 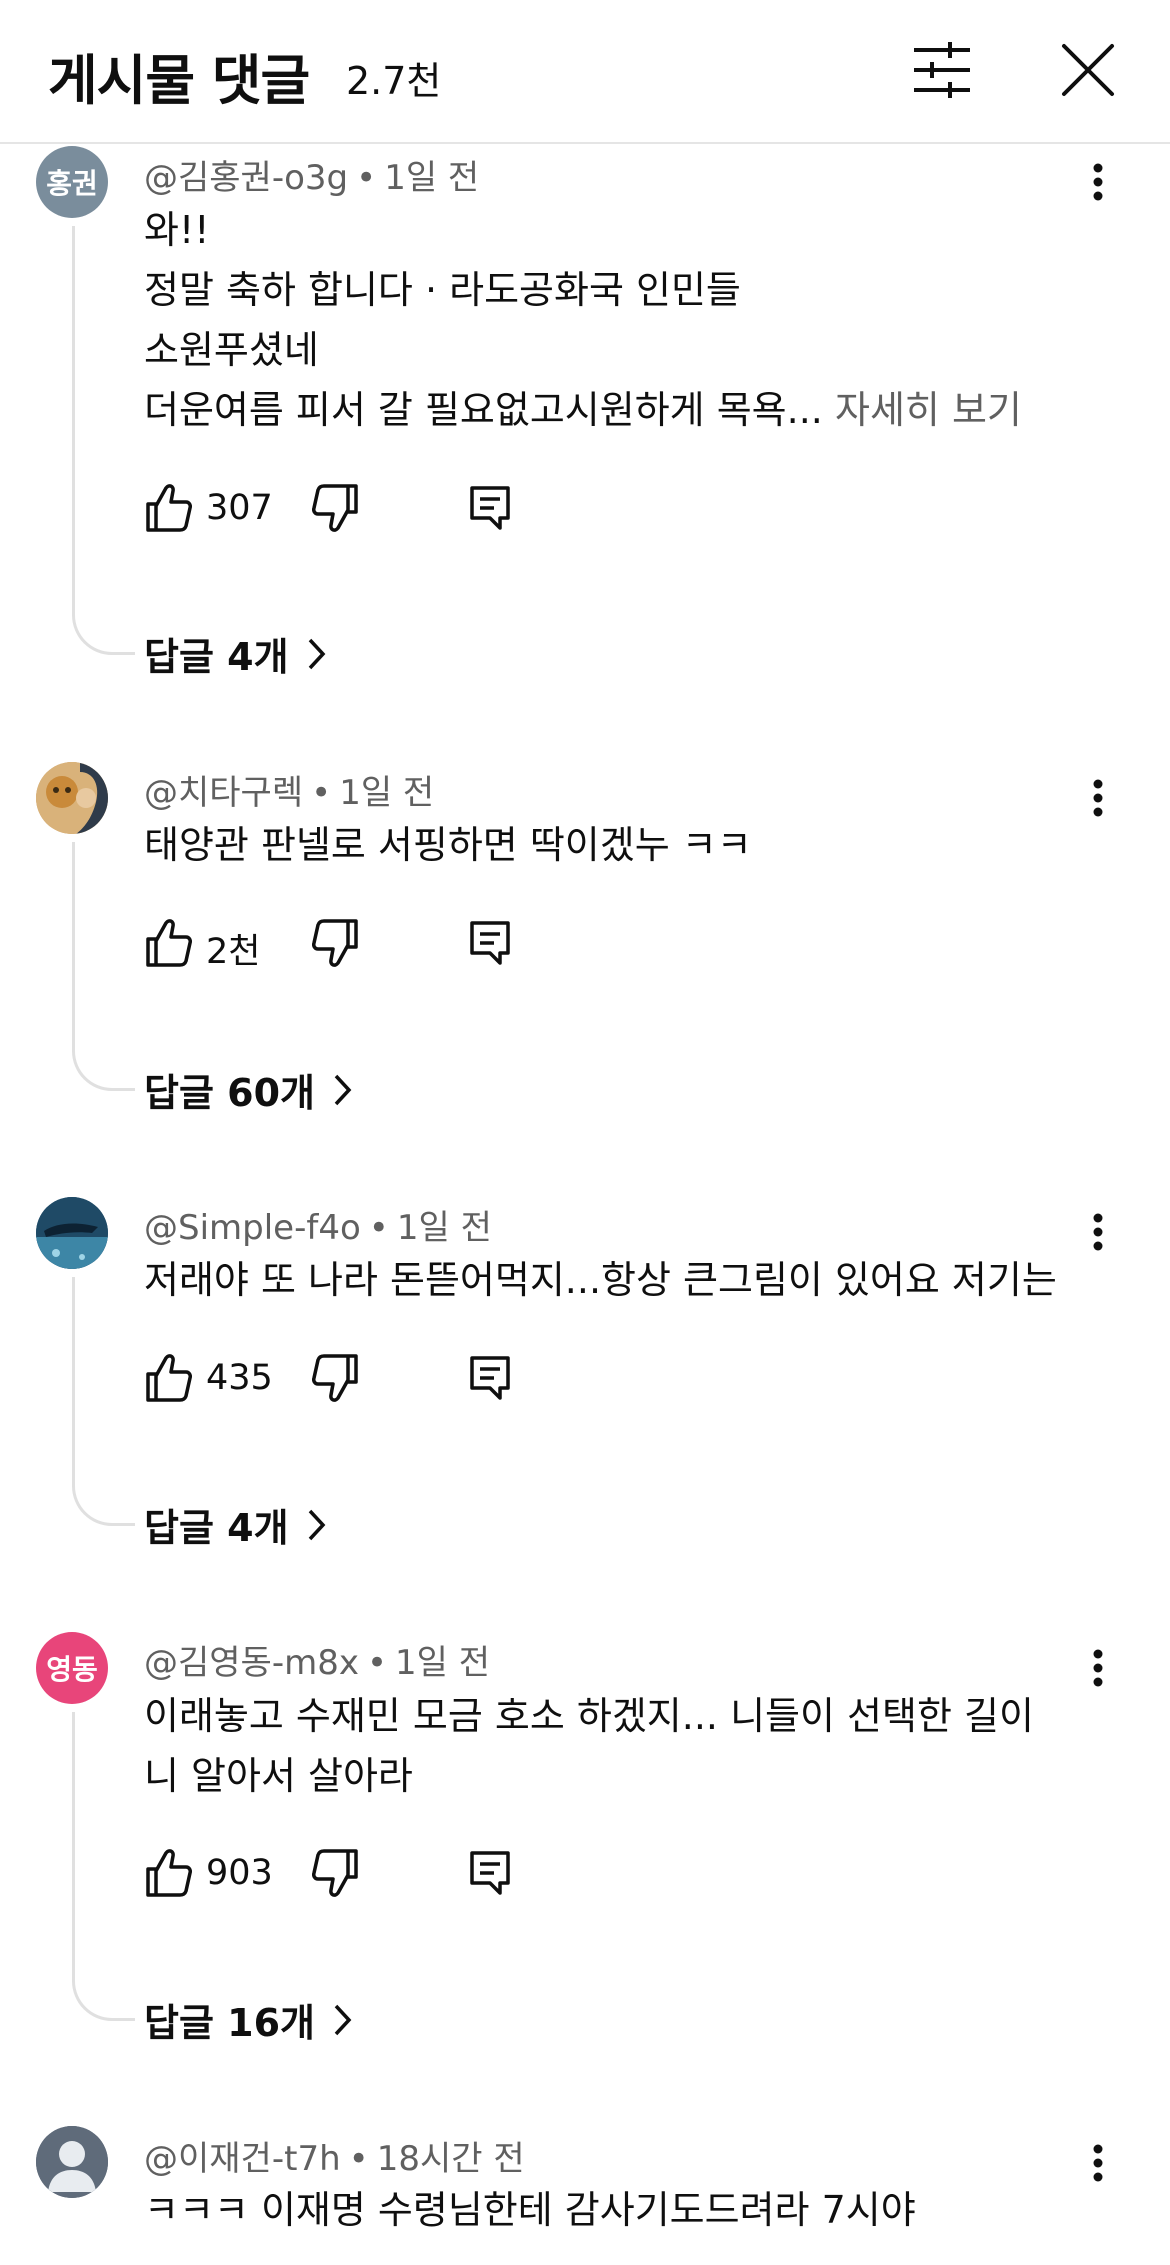 I want to click on comment-actions: 2천, so click(x=354, y=947).